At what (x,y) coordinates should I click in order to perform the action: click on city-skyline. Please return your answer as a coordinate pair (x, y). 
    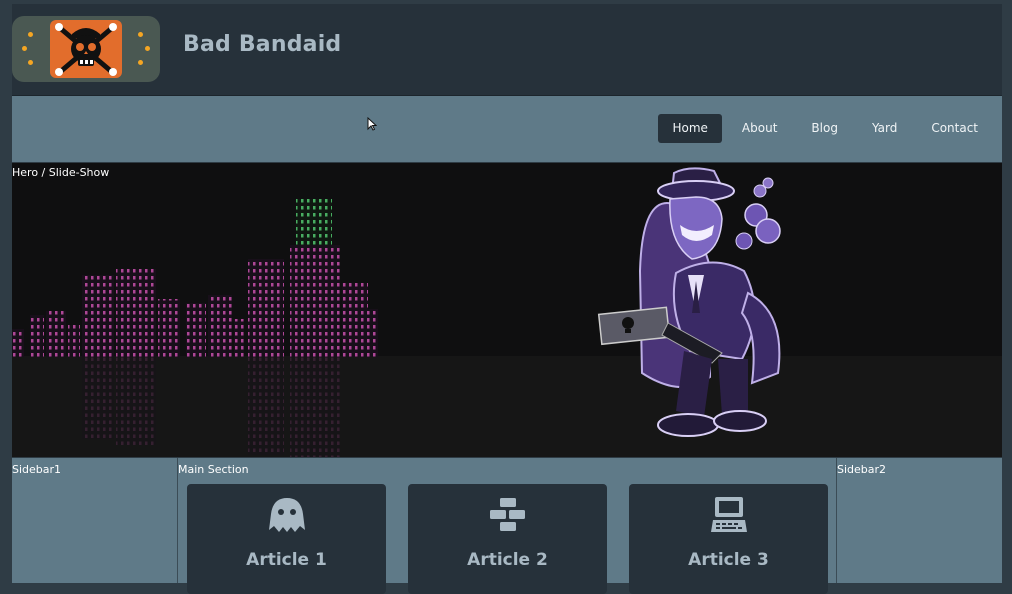
    Looking at the image, I should click on (195, 278).